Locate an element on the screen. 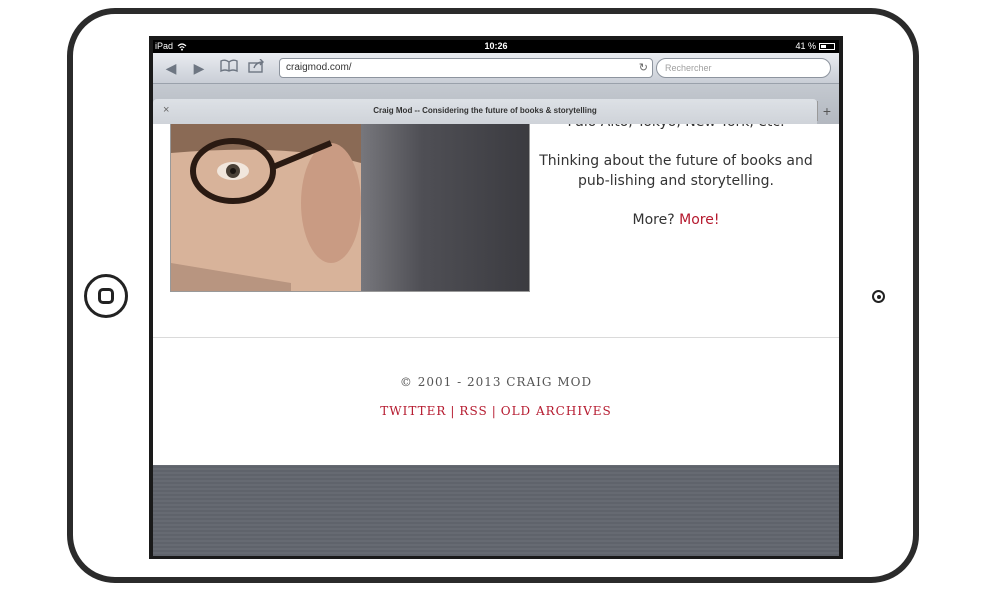 The image size is (1000, 600). more-link: More! is located at coordinates (699, 220).